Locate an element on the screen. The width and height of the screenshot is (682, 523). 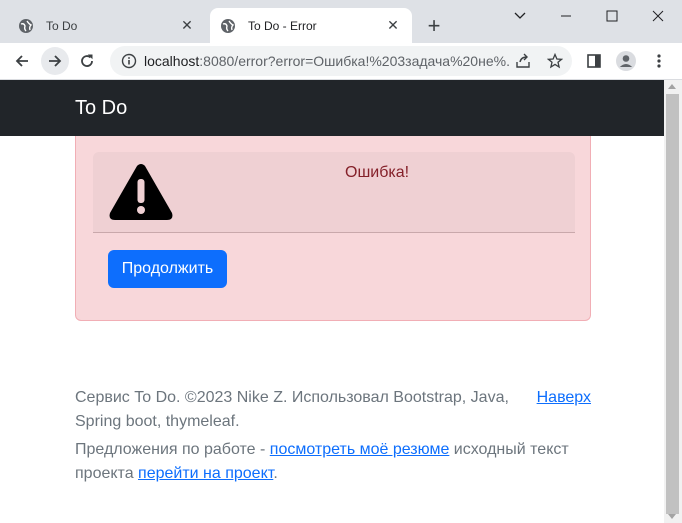
scrollbar-thumb is located at coordinates (672, 304).